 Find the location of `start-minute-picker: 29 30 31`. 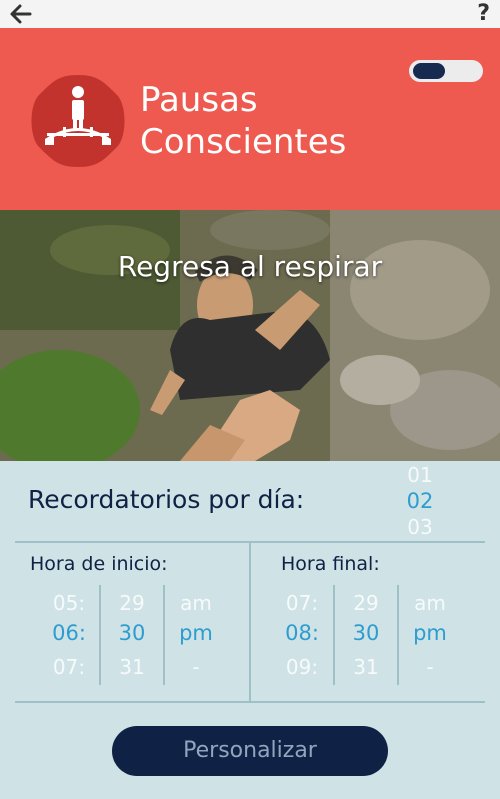

start-minute-picker: 29 30 31 is located at coordinates (132, 637).